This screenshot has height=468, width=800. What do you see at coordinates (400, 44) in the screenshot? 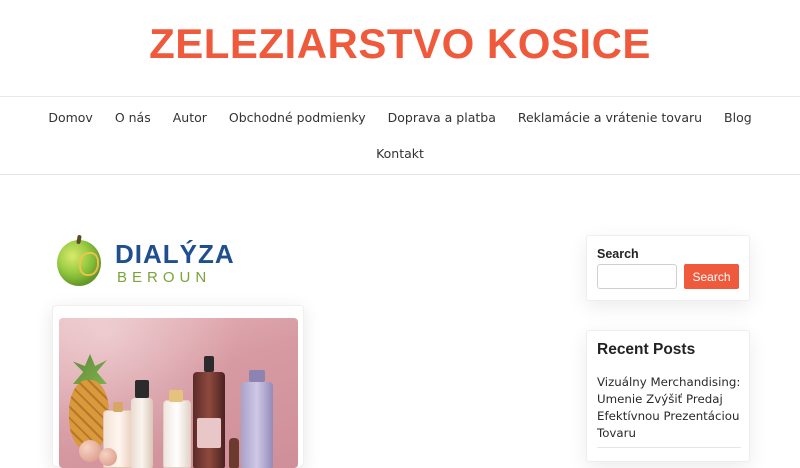
I see `site-title: ZELEZIARSTVO KOSICE` at bounding box center [400, 44].